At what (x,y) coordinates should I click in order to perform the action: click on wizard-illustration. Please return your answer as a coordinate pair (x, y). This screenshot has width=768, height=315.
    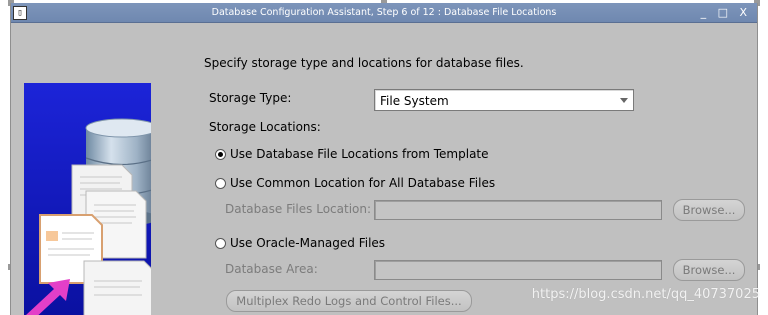
    Looking at the image, I should click on (87, 199).